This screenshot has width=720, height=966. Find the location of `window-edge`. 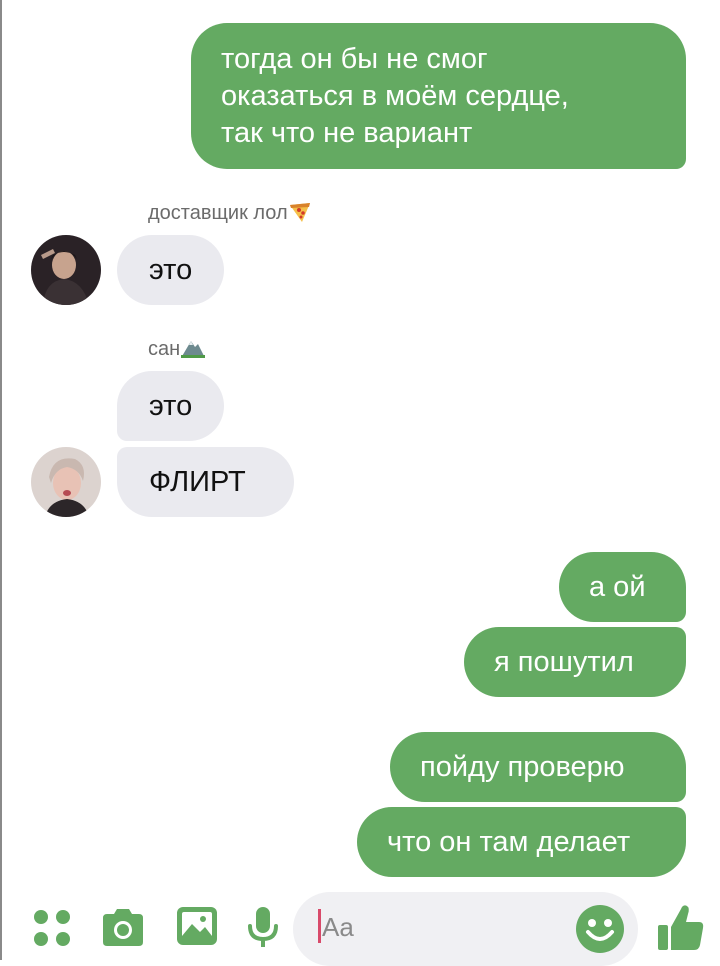

window-edge is located at coordinates (1, 480).